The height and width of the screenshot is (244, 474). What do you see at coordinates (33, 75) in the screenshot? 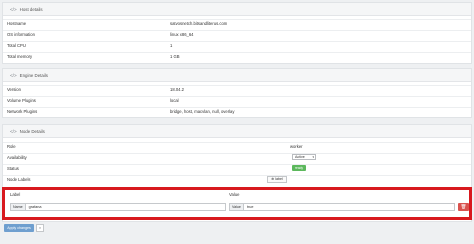
I see `engine-details-title: Engine Details` at bounding box center [33, 75].